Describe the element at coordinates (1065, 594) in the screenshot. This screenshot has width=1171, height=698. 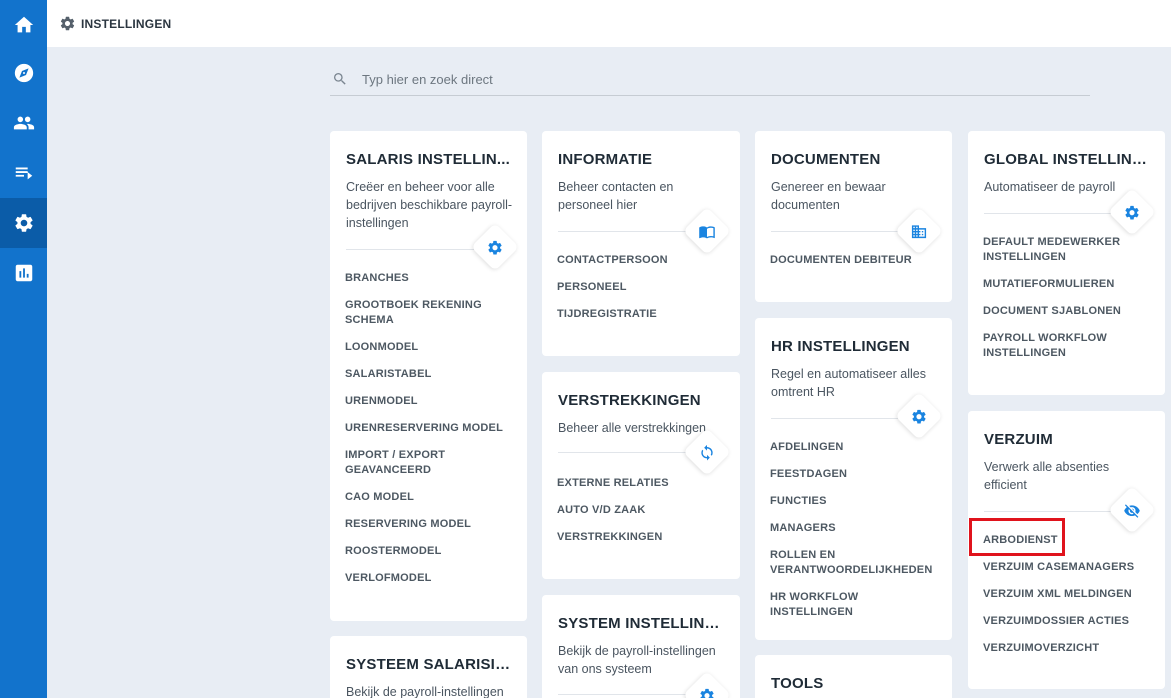
I see `link-verzuim-xml-meldingen: VERZUIM XML MELDINGEN` at that location.